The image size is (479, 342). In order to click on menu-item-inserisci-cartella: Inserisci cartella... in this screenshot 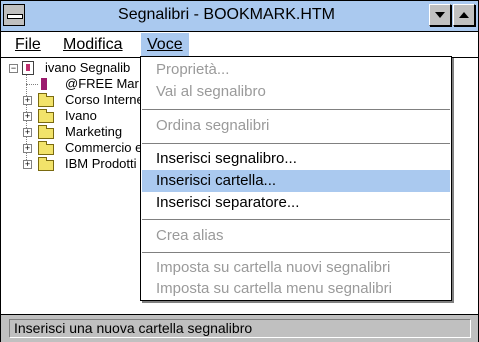, I will do `click(296, 181)`.